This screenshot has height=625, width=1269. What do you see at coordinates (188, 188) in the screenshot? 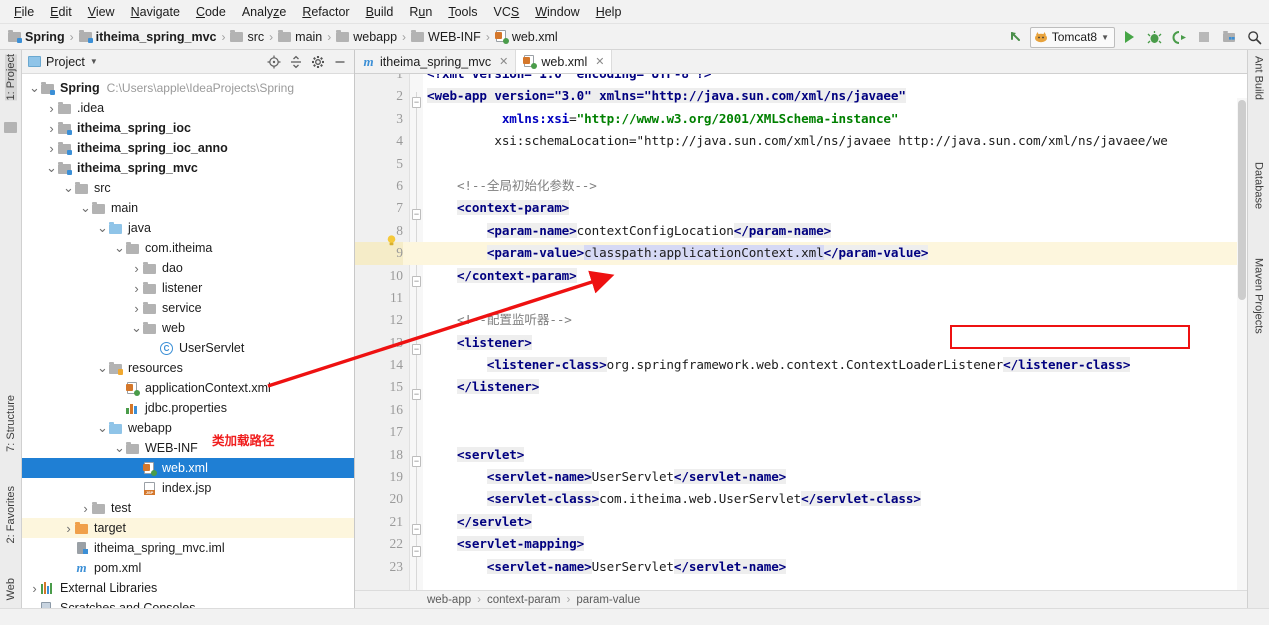
I see `tree-node-src: ⌄ src` at bounding box center [188, 188].